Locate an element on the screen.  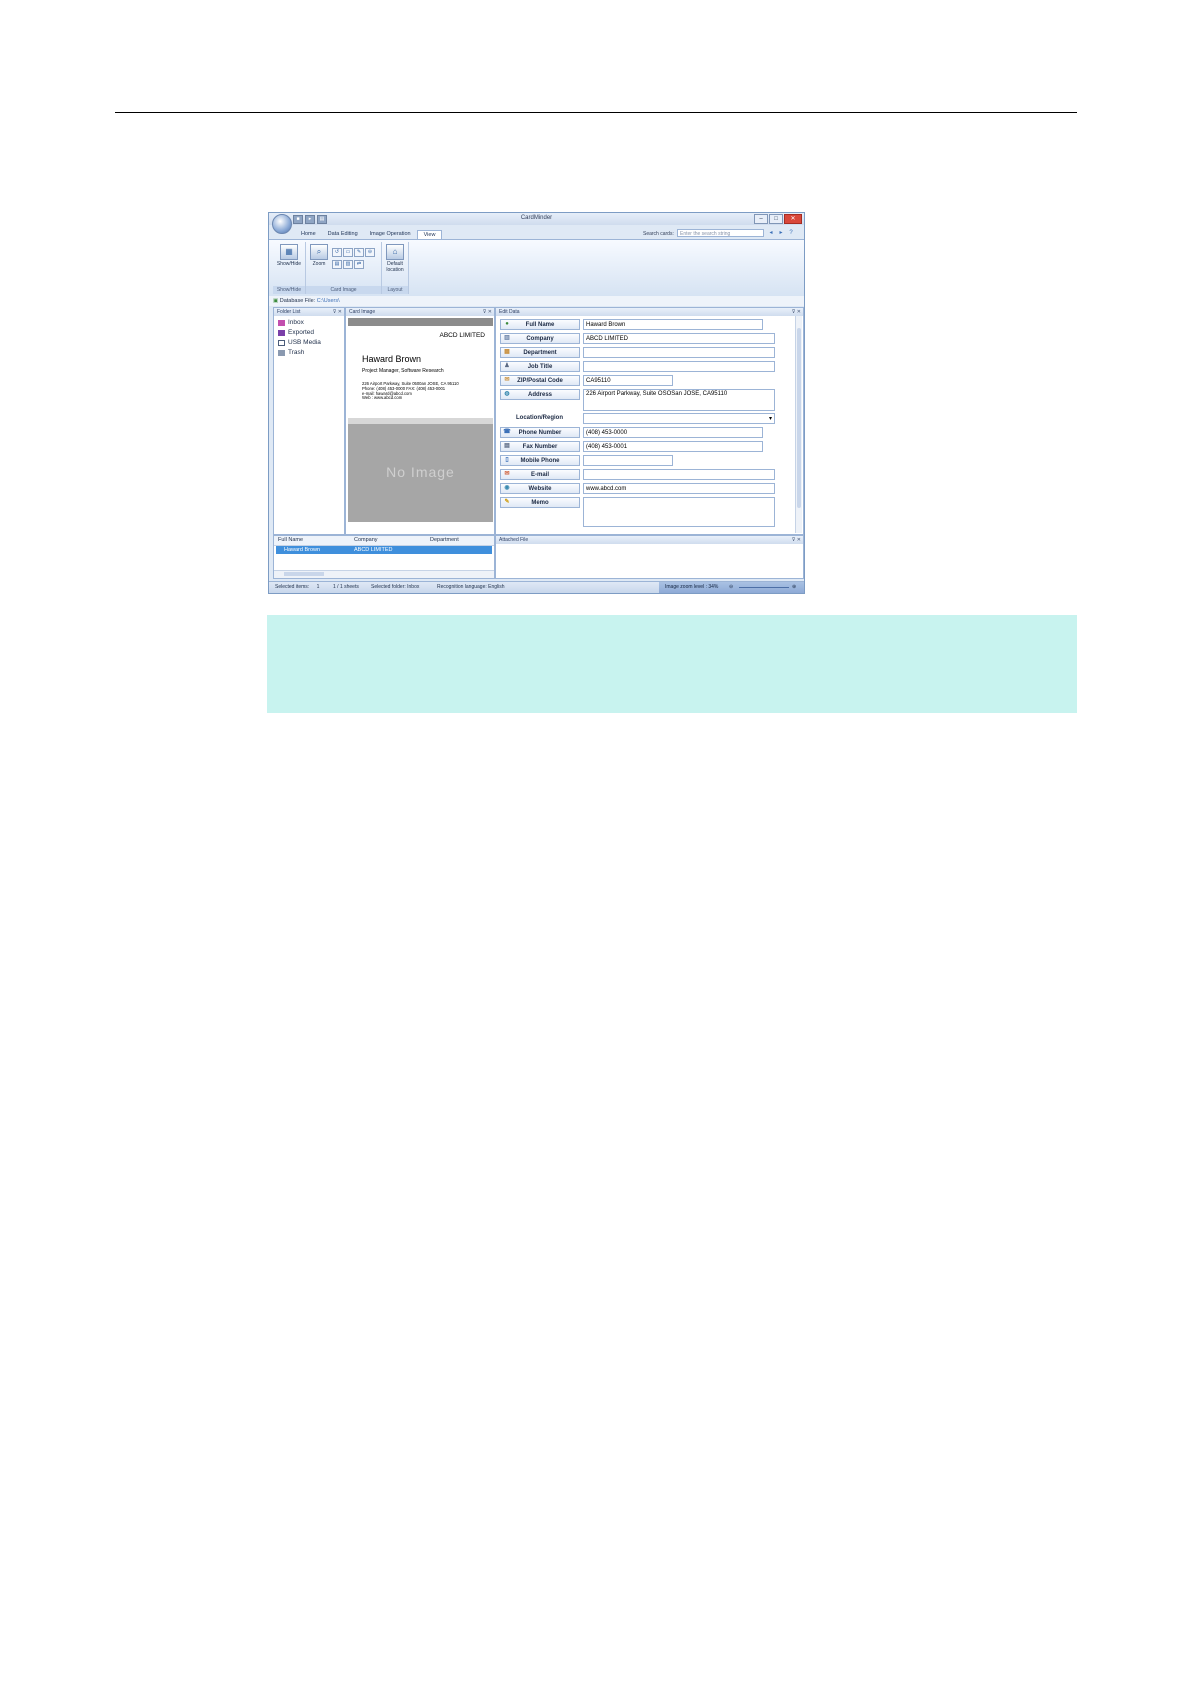
column-full-name: Full Name is located at coordinates (290, 540).